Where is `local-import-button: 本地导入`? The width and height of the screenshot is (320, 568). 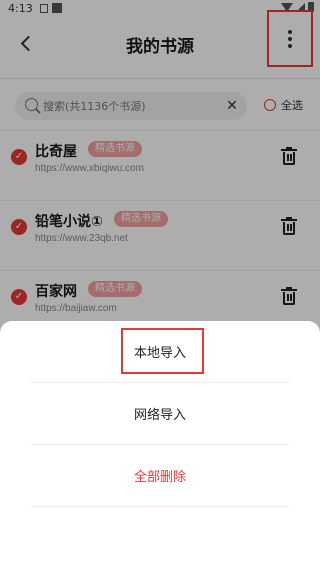
local-import-button: 本地导入 is located at coordinates (160, 351).